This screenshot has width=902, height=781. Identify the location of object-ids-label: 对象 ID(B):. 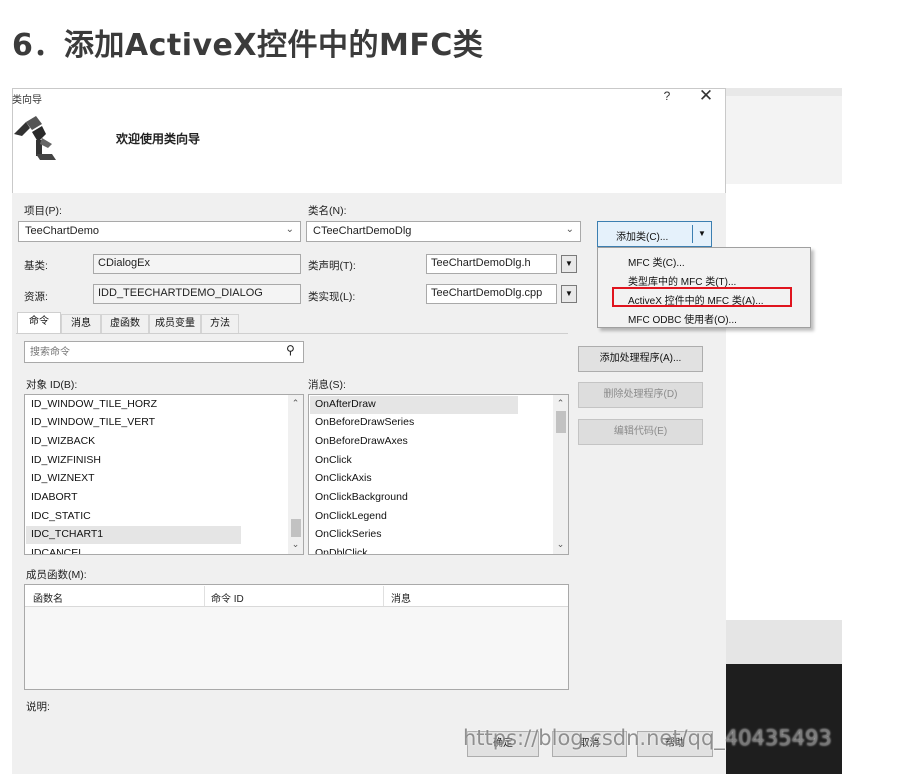
(52, 385).